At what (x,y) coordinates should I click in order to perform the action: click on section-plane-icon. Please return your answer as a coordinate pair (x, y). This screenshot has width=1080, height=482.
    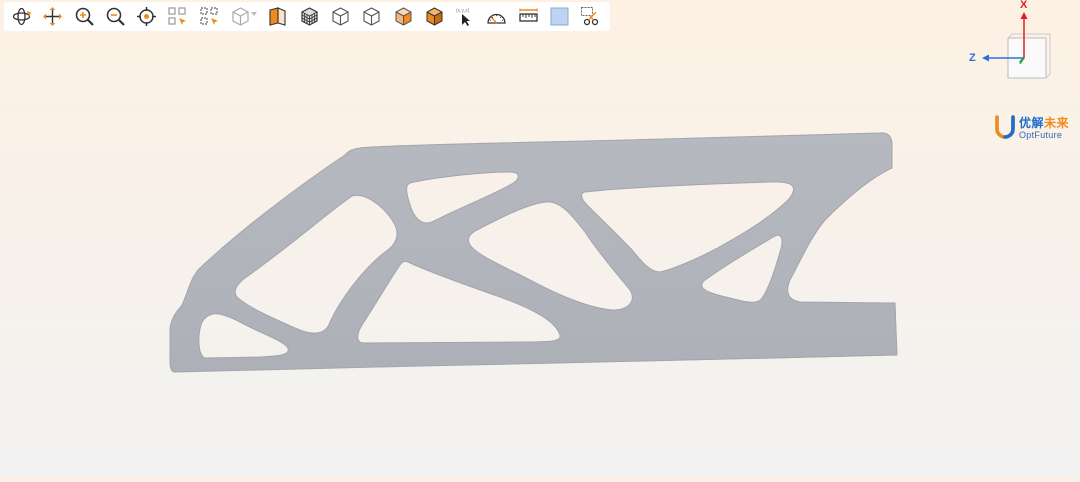
    Looking at the image, I should click on (277, 16).